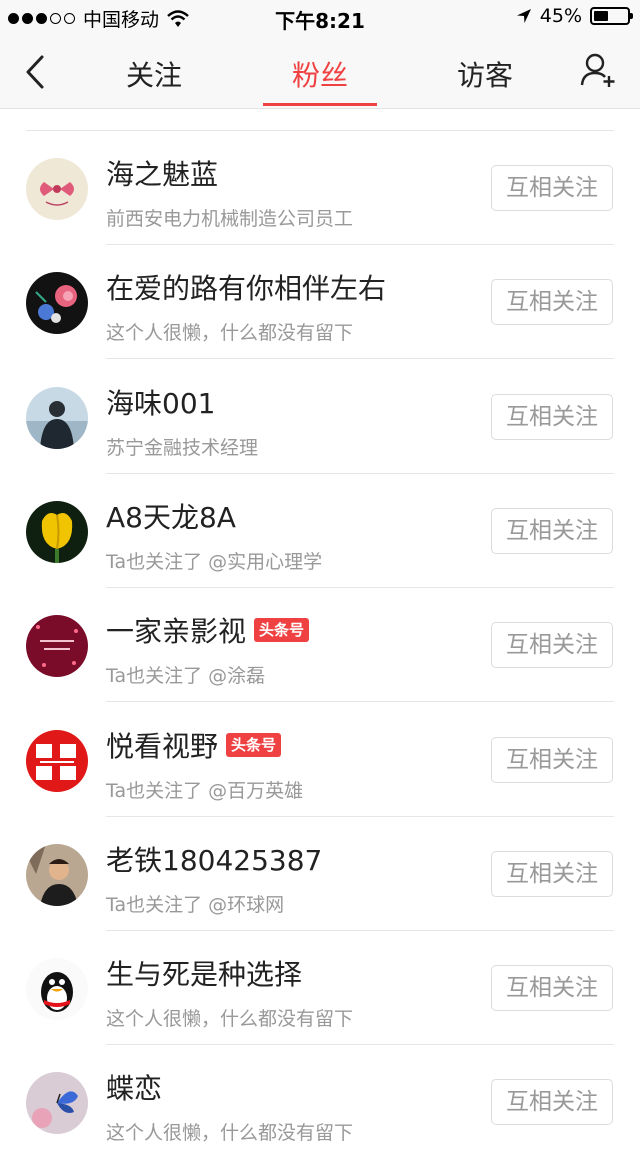  I want to click on user-name: A8天龙8A, so click(171, 516).